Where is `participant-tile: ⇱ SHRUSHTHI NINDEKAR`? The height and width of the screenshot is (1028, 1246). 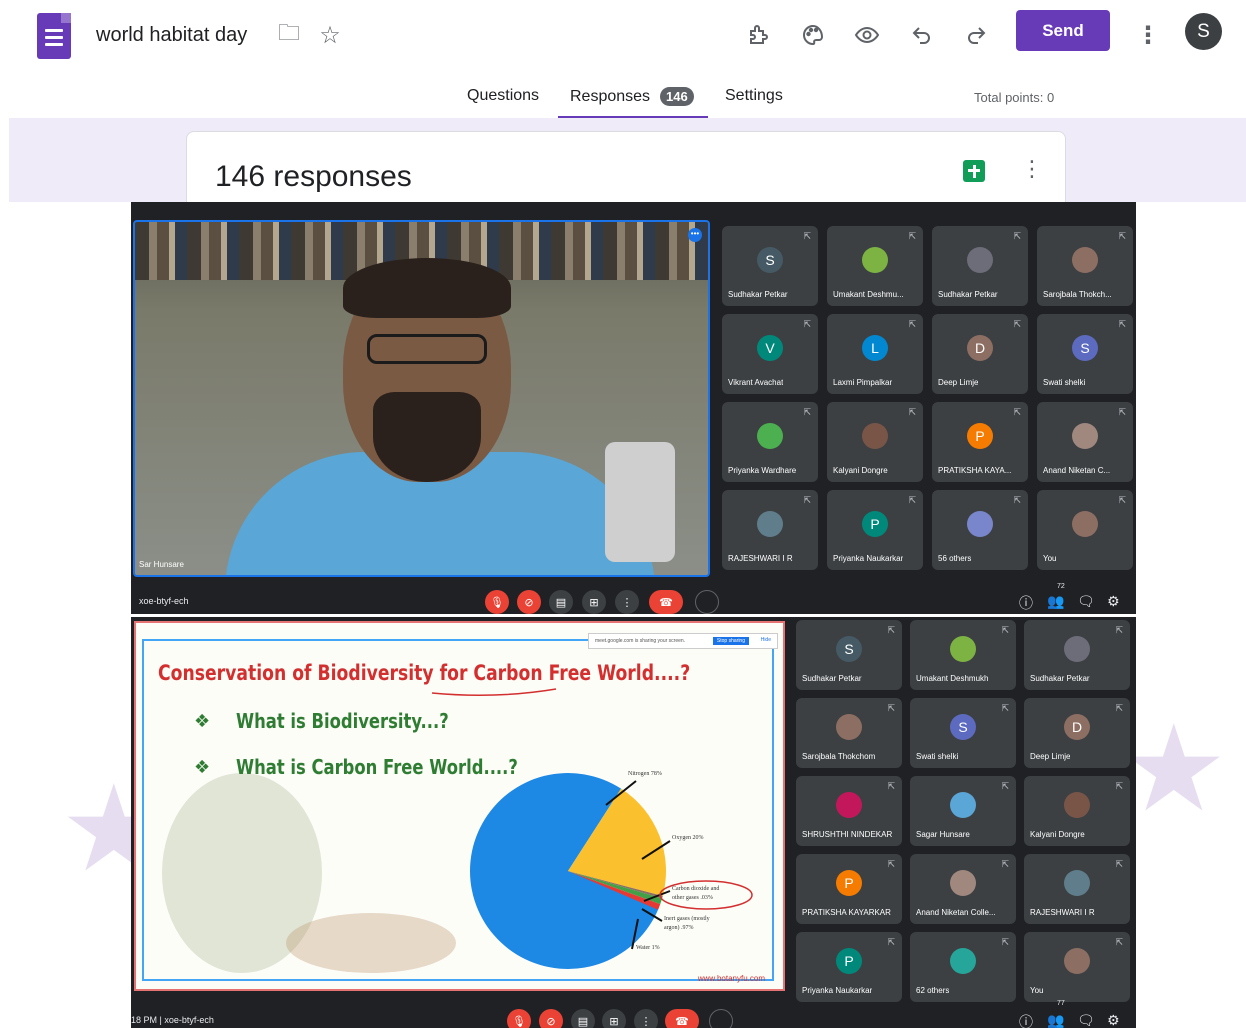 participant-tile: ⇱ SHRUSHTHI NINDEKAR is located at coordinates (849, 811).